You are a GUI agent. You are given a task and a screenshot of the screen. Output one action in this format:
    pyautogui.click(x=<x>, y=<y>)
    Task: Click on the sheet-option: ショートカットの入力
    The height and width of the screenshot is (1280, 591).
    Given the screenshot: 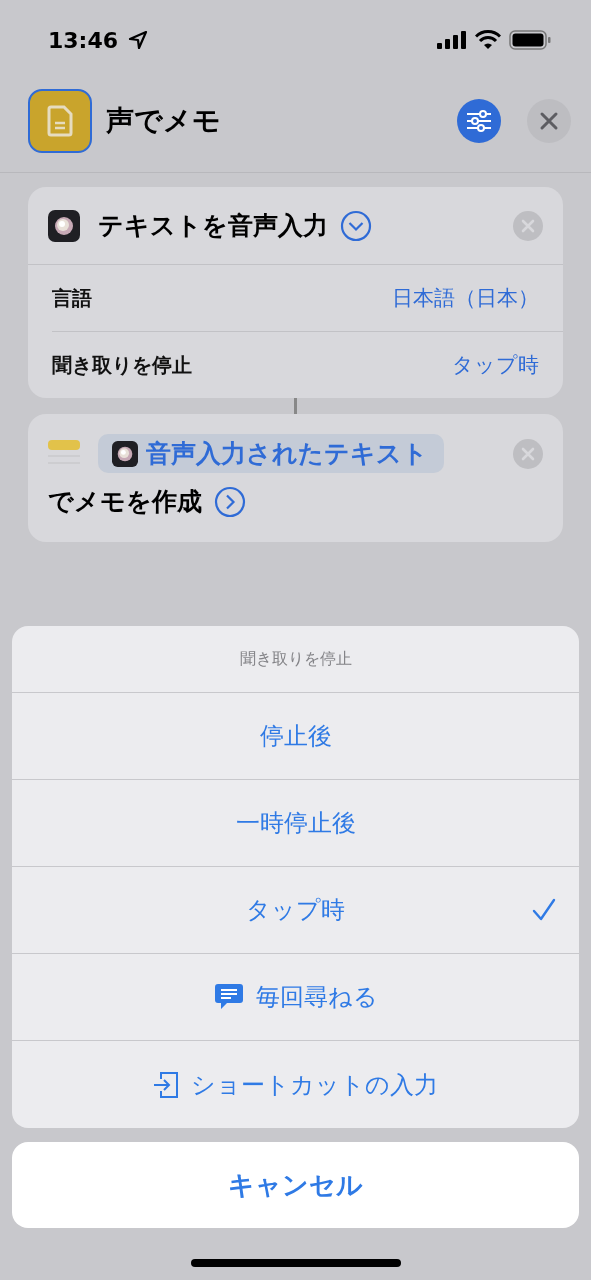 What is the action you would take?
    pyautogui.click(x=295, y=1084)
    